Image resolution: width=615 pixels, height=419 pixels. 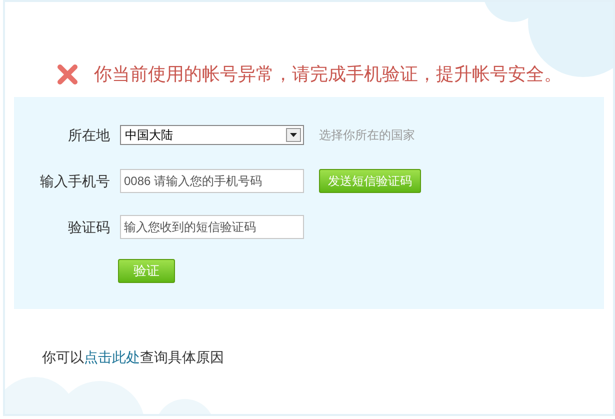 I want to click on field-label: 输入手机号, so click(x=74, y=181).